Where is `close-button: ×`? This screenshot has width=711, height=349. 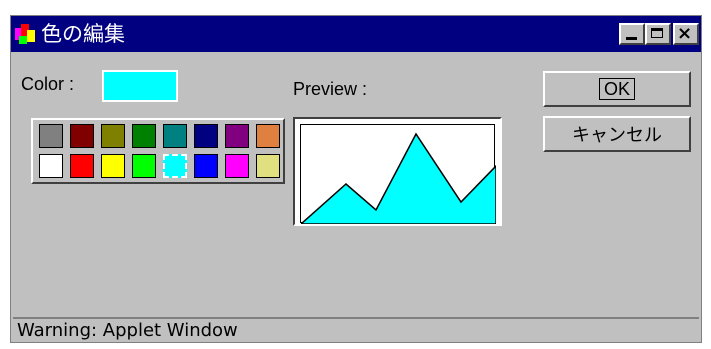
close-button: × is located at coordinates (686, 34).